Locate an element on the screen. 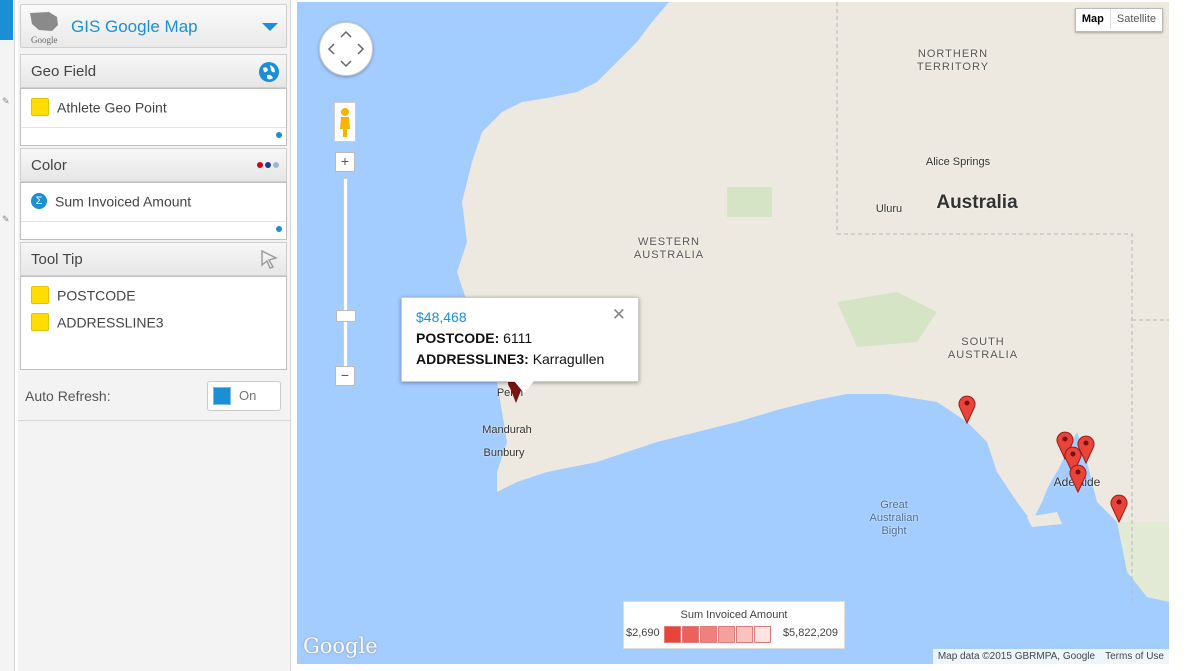 The width and height of the screenshot is (1187, 671). cursor-arrow-icon is located at coordinates (269, 259).